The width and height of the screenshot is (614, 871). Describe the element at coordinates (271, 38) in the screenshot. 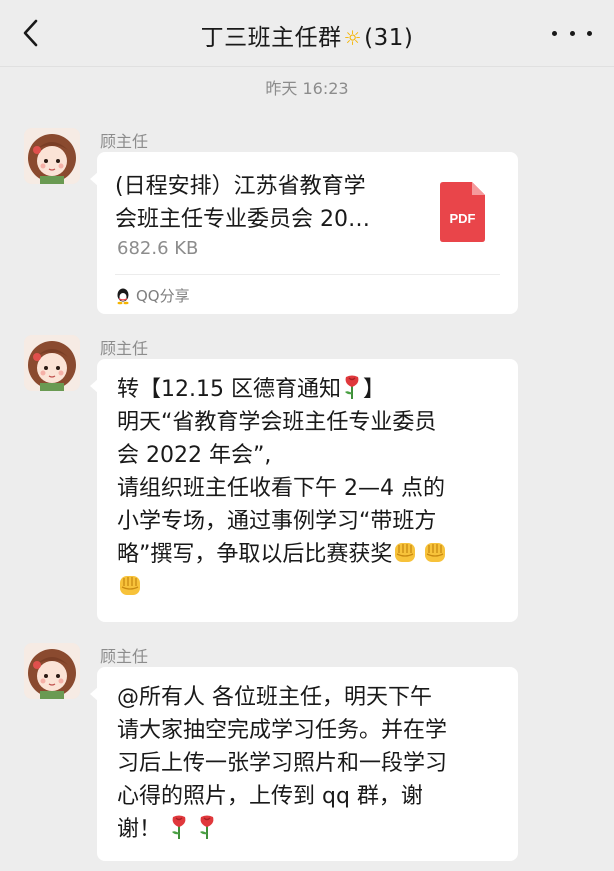

I see `group-name: 丁三班主任群` at that location.